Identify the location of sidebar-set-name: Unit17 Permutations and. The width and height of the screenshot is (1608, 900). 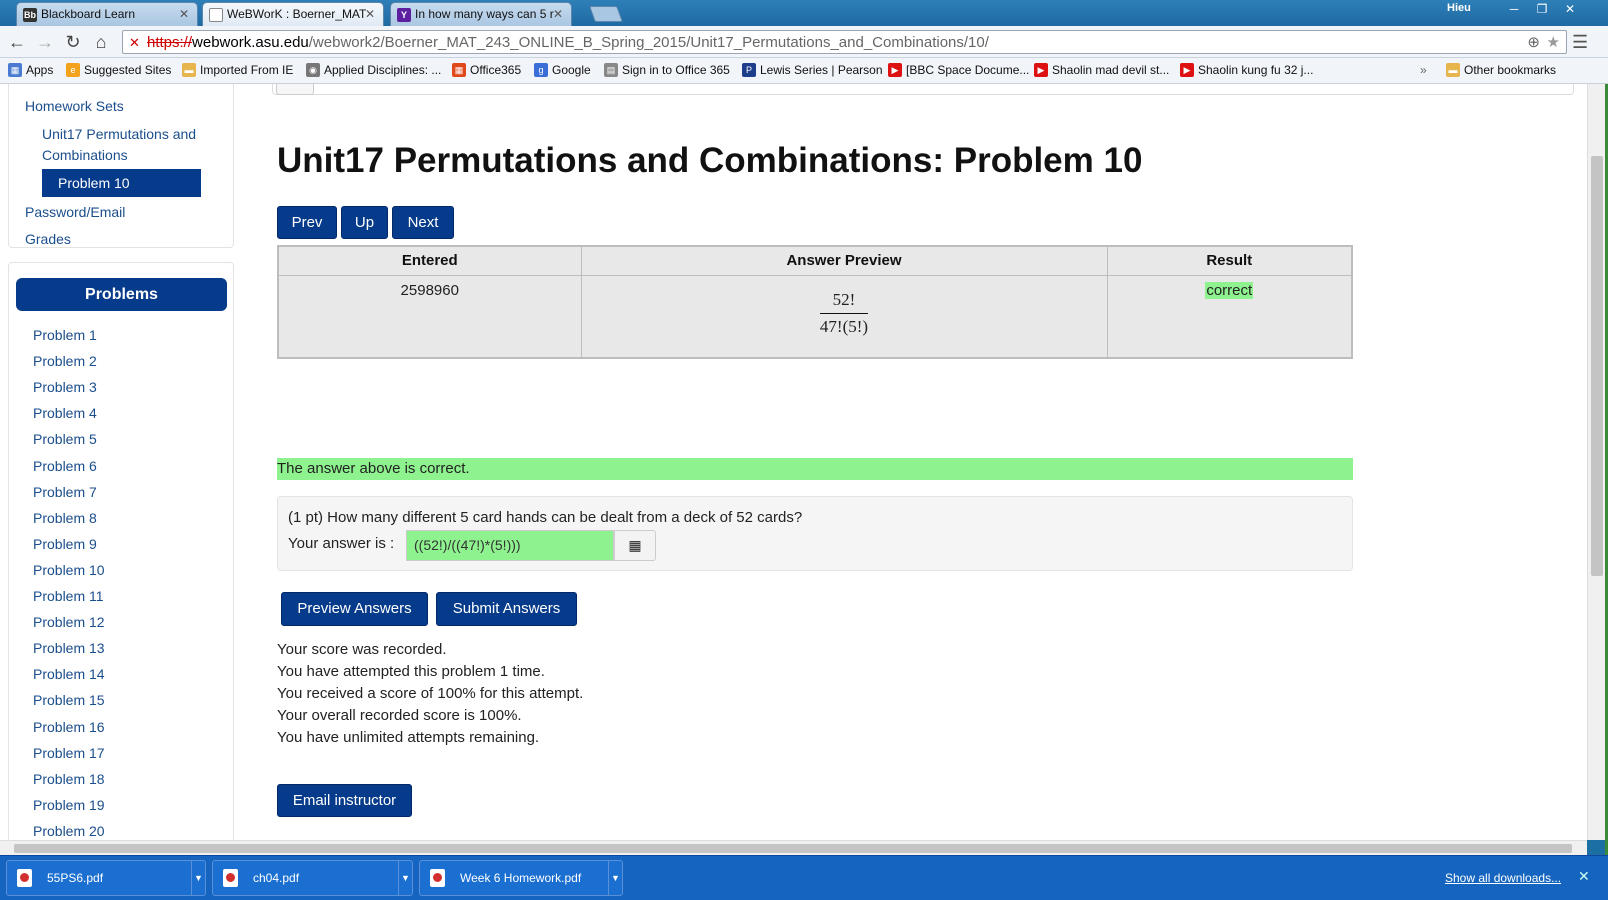
(119, 134).